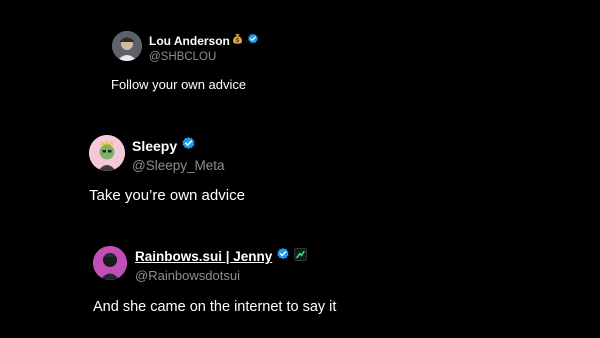 This screenshot has height=338, width=600. I want to click on name-row: Sleepy, so click(178, 146).